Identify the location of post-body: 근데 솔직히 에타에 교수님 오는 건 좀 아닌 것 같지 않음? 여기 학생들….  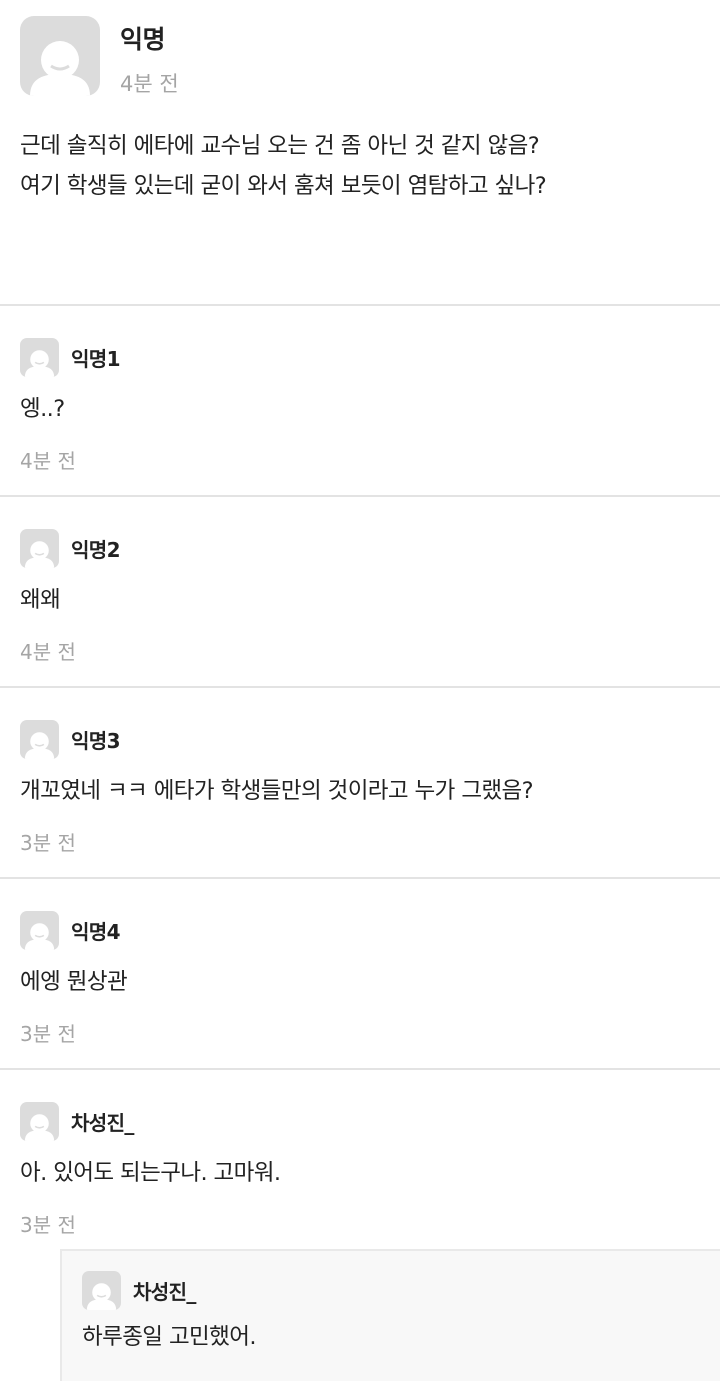
(360, 166).